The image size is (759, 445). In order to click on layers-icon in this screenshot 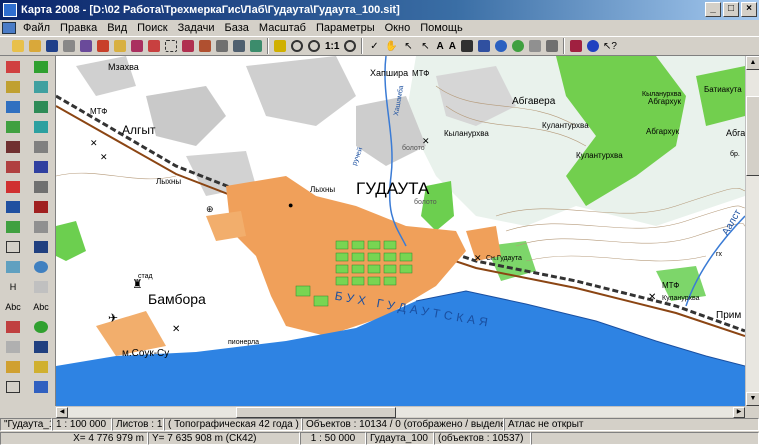, I will do `click(86, 46)`.